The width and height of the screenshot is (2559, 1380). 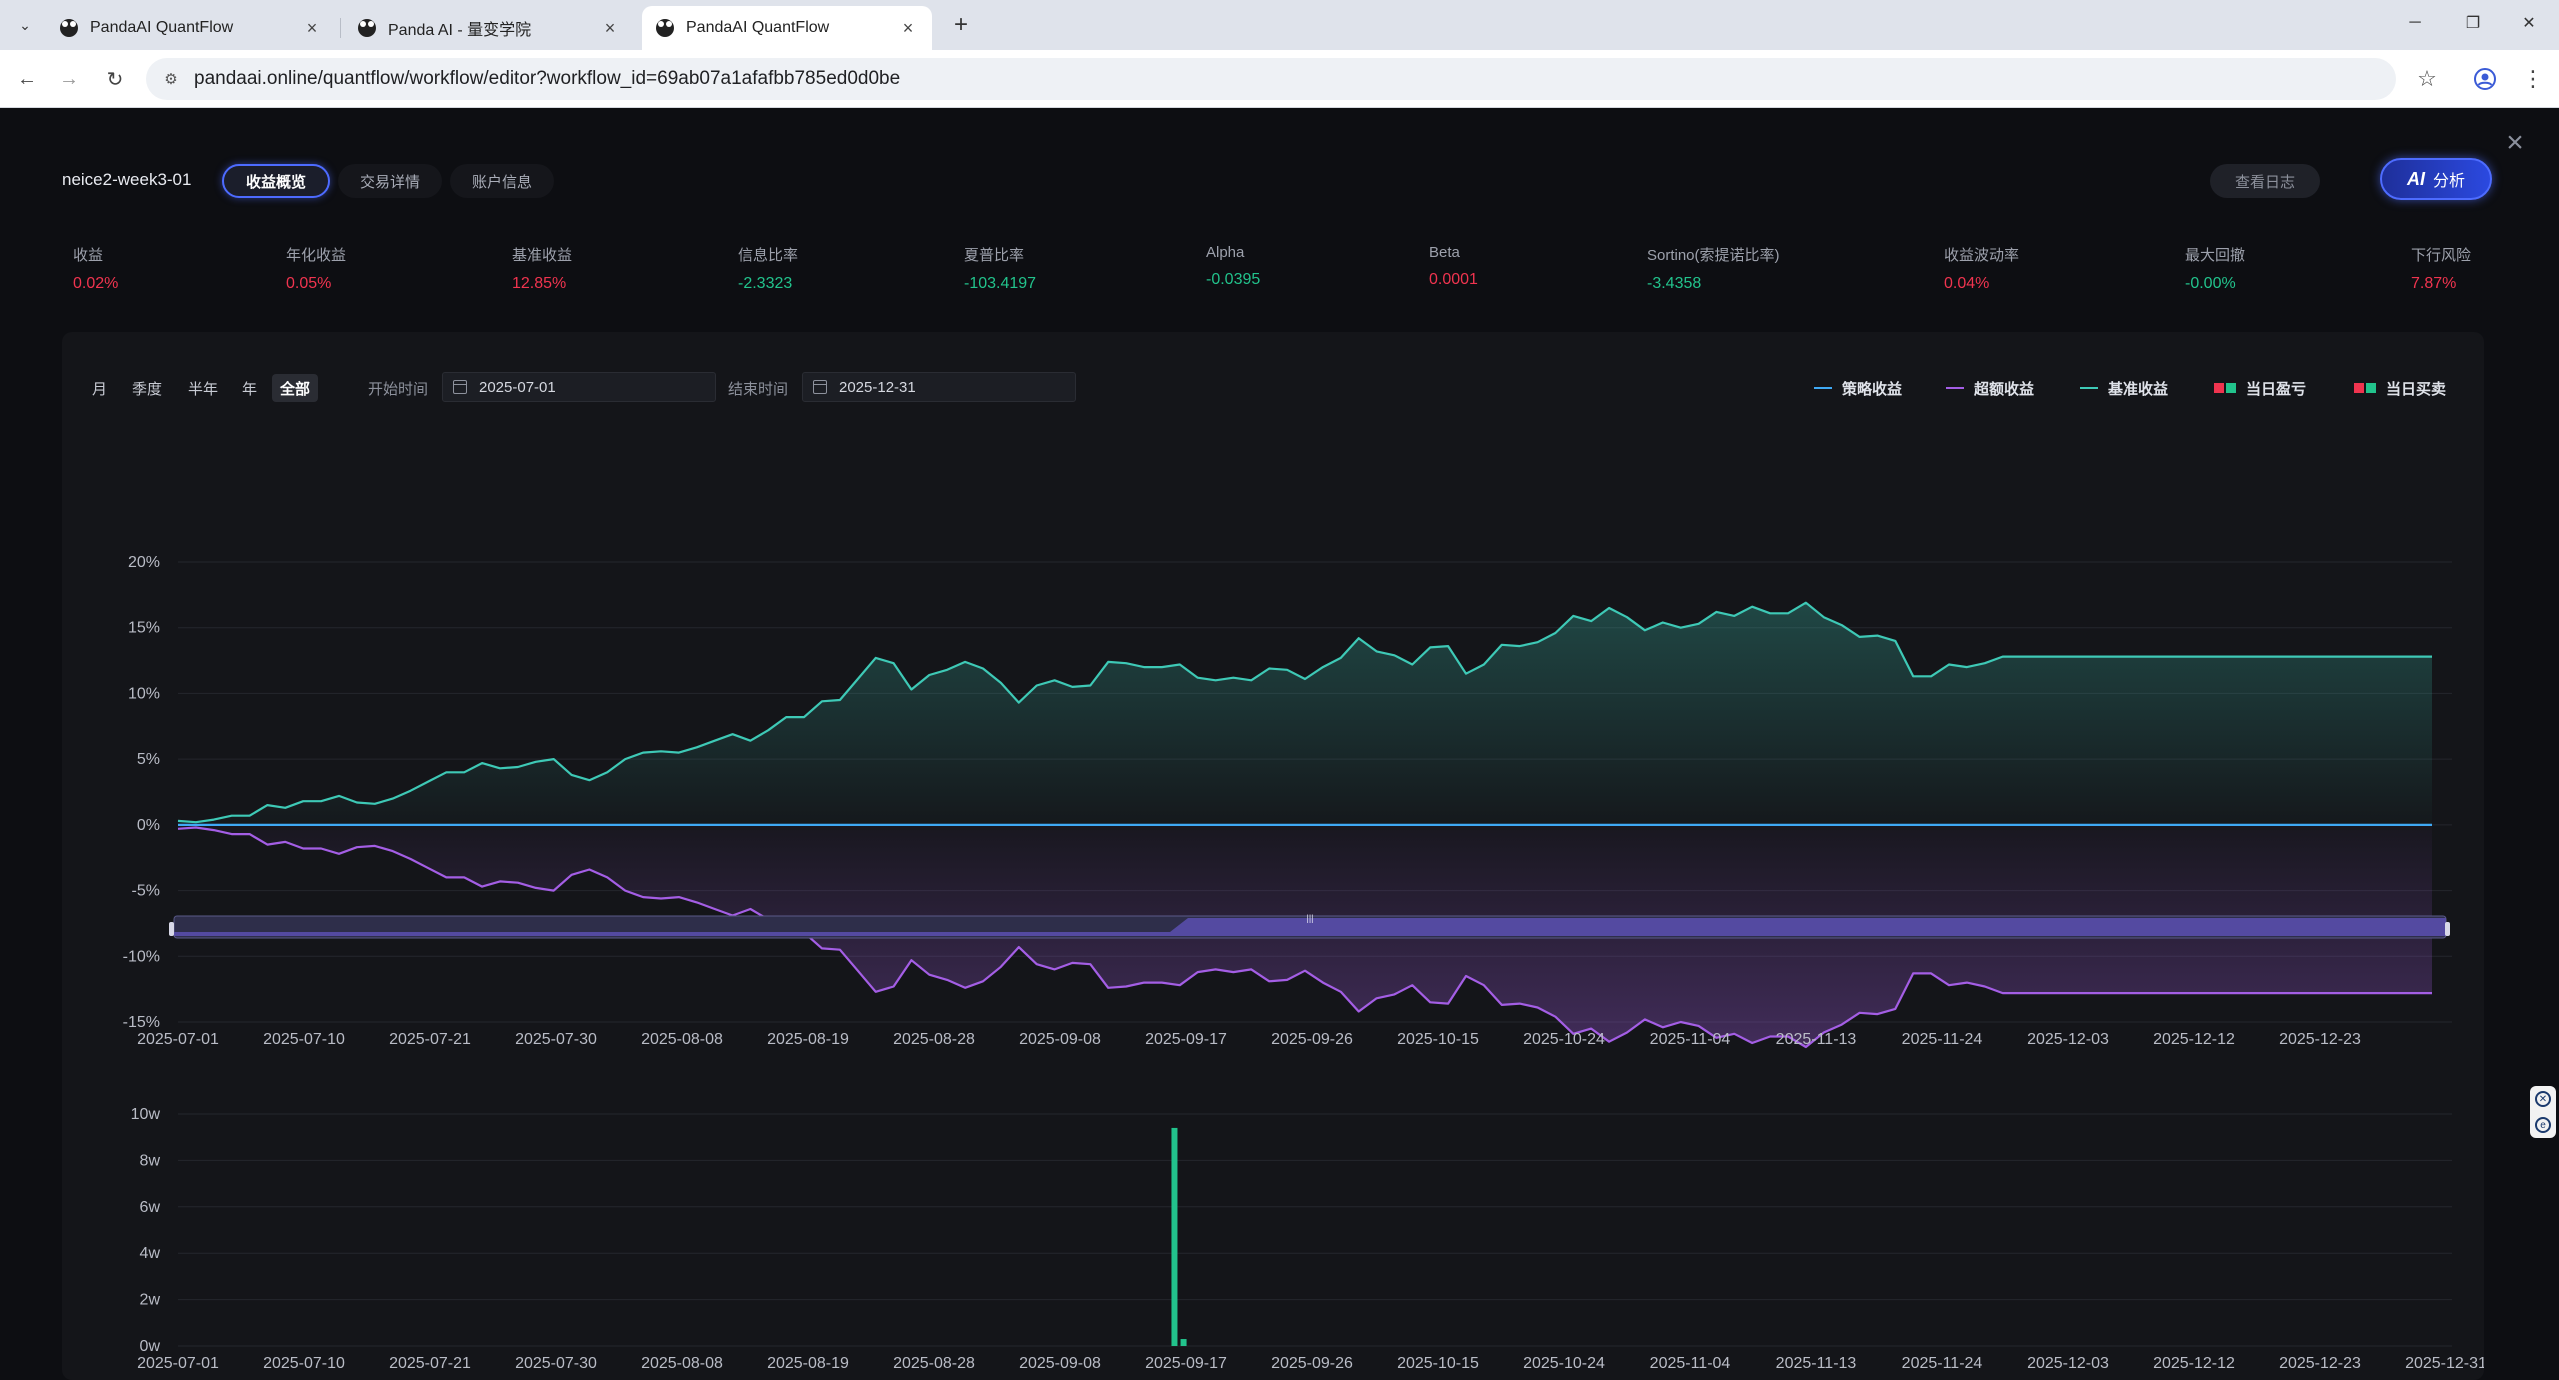 I want to click on browser-tab-2: Panda AI - 量变学院 ×, so click(x=489, y=28).